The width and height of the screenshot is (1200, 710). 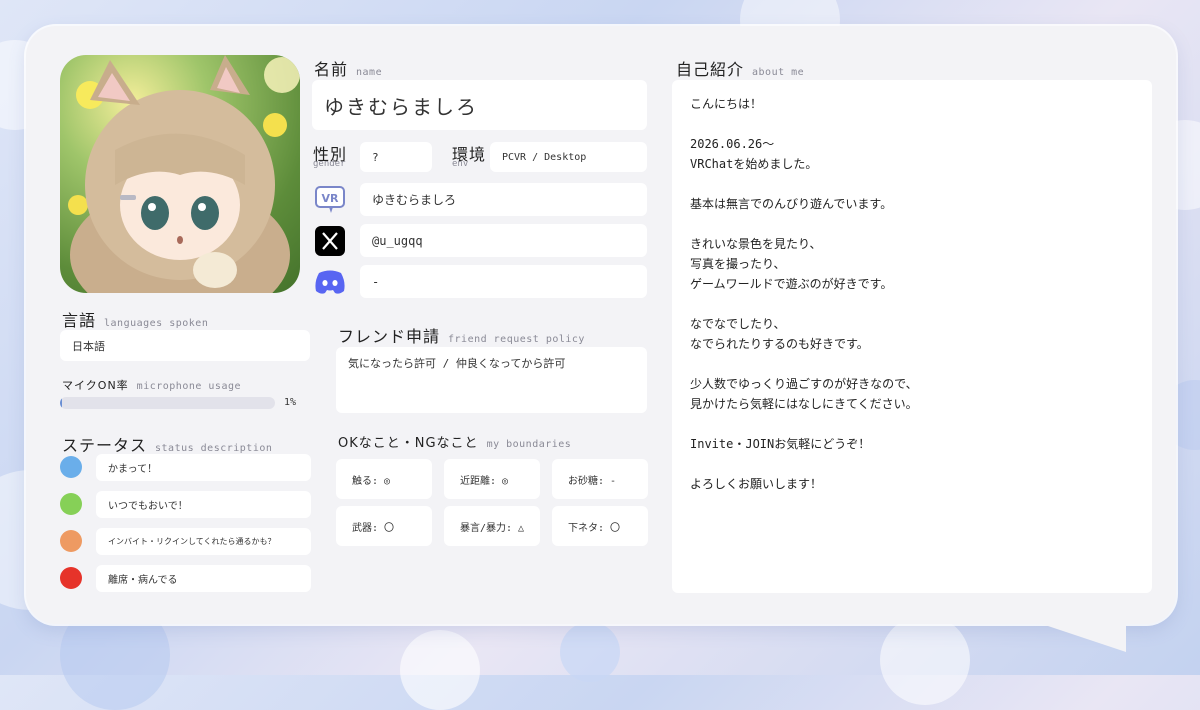 I want to click on mic-label: マイクON率 microphone usage, so click(x=151, y=385).